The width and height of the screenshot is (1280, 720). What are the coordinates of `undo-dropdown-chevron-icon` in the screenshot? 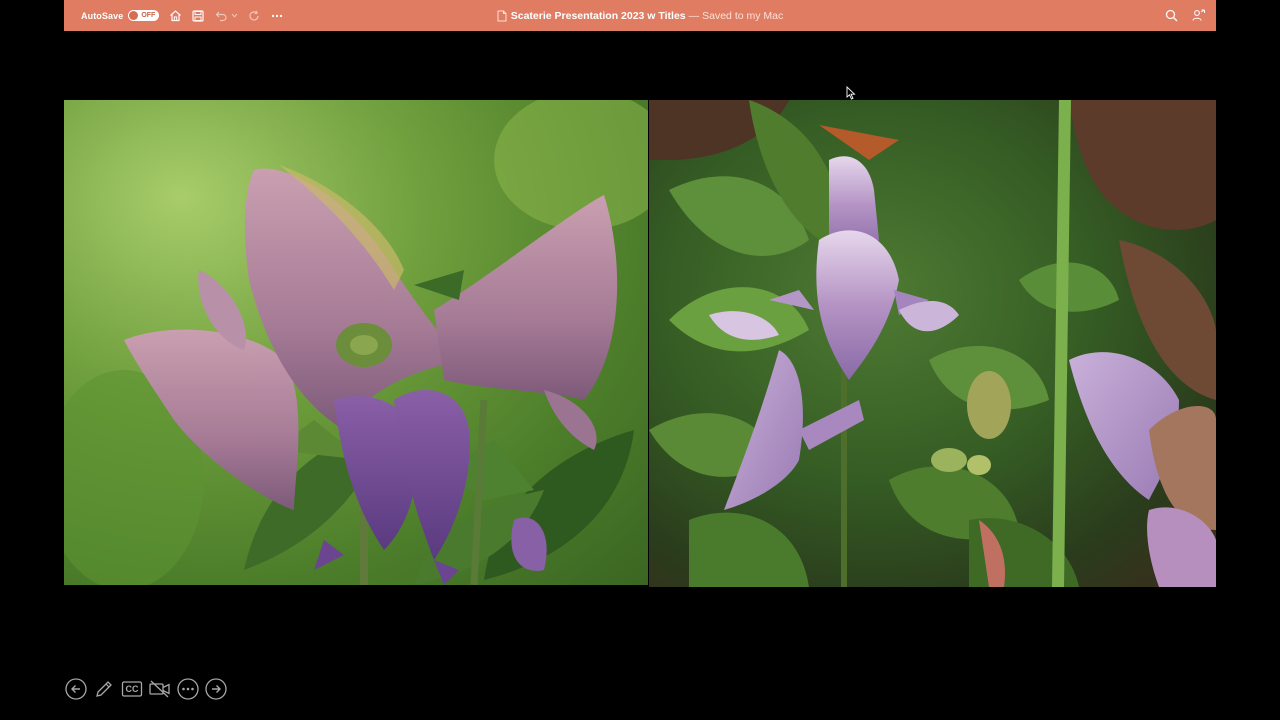 It's located at (234, 16).